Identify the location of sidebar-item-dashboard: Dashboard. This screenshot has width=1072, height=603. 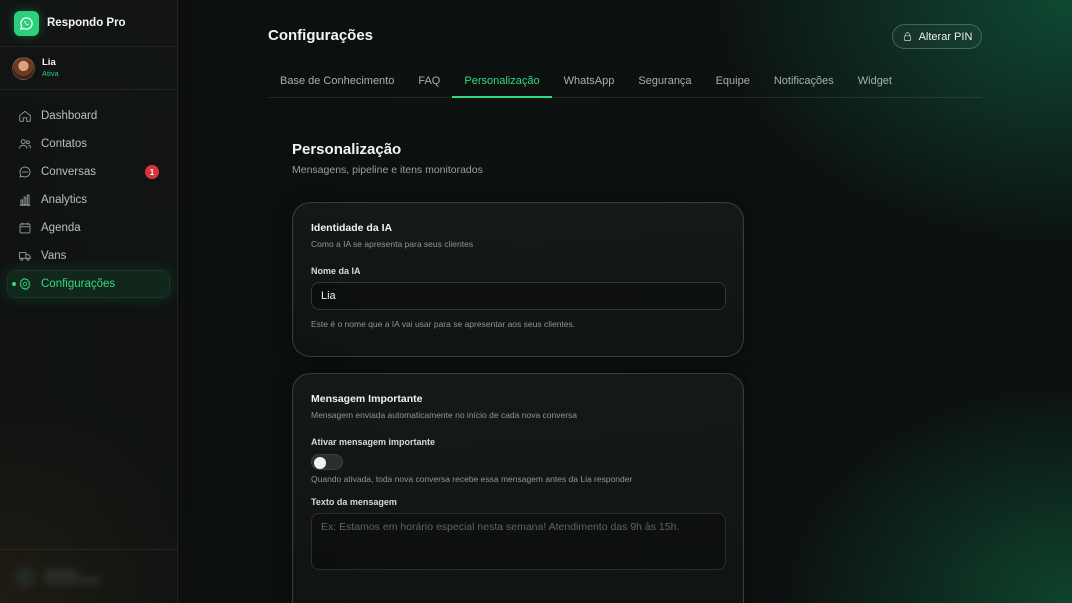
(88, 116).